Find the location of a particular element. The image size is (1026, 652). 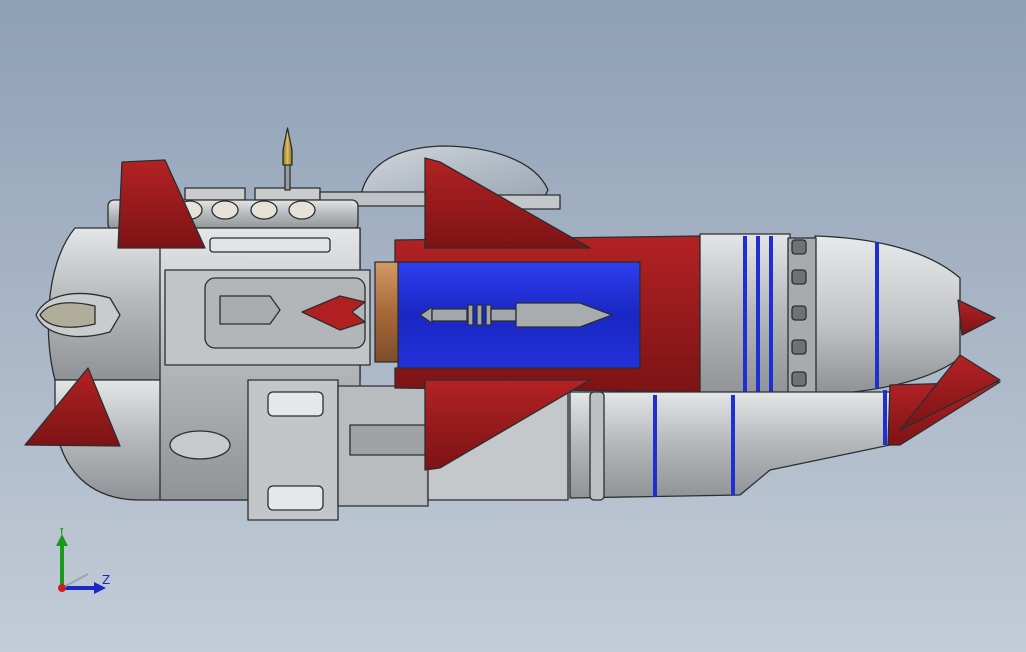

lower-pod-nose is located at coordinates (200, 445).